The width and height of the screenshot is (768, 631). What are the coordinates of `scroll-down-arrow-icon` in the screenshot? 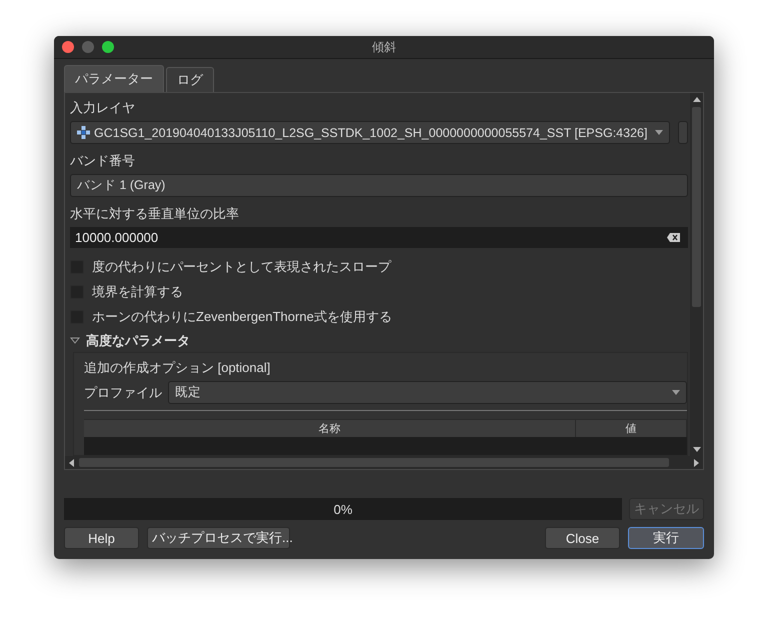 It's located at (697, 449).